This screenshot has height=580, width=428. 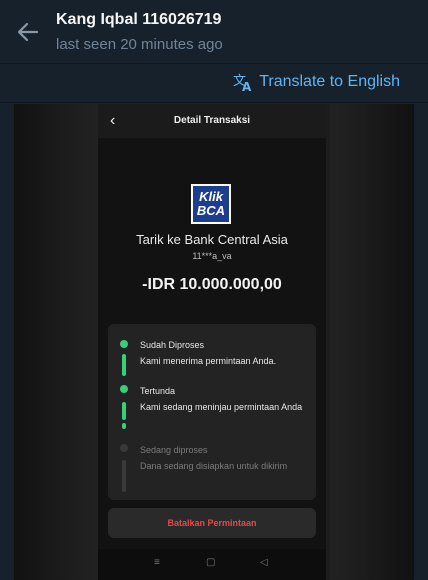 I want to click on cancel-request-button: Batalkan Permintaan, so click(x=212, y=523).